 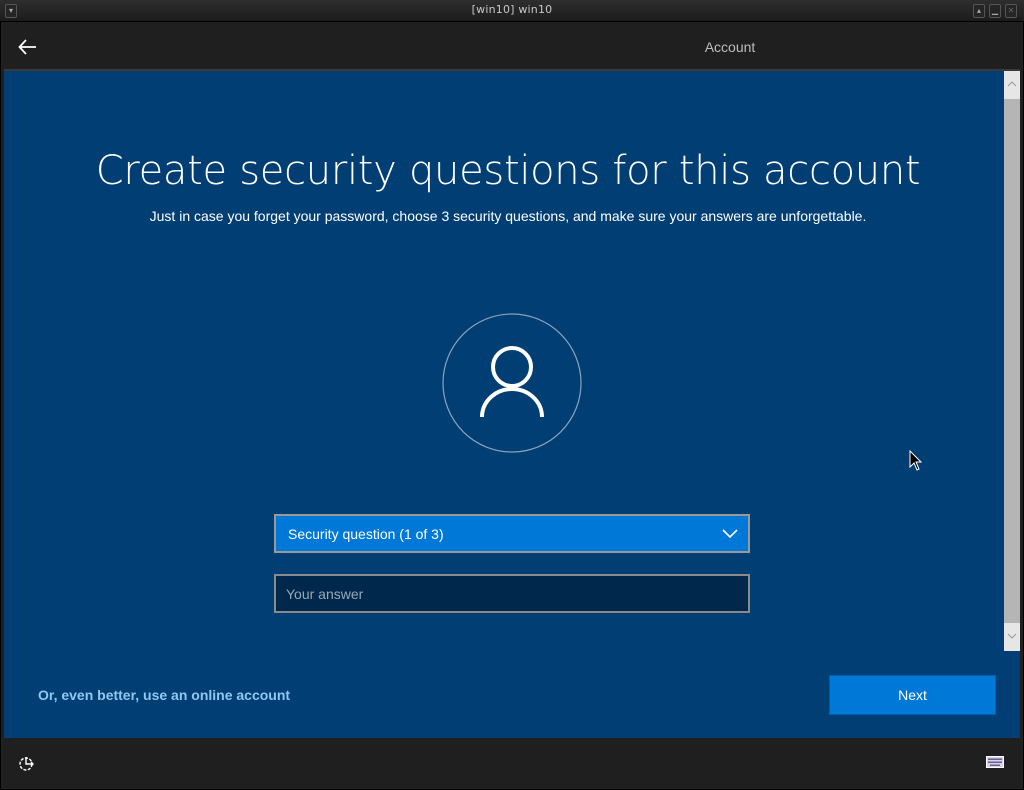 What do you see at coordinates (1011, 11) in the screenshot?
I see `window-close-button: ✕` at bounding box center [1011, 11].